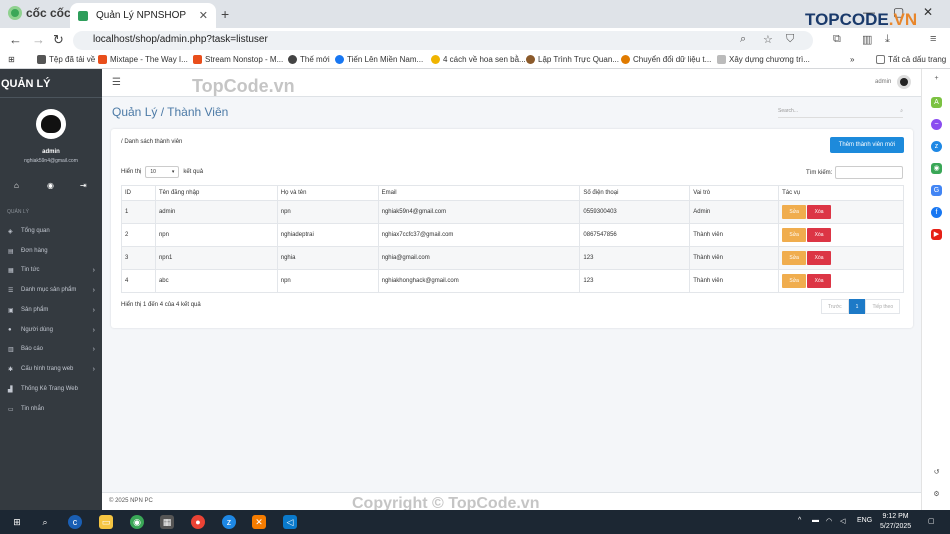 The width and height of the screenshot is (950, 534). Describe the element at coordinates (743, 39) in the screenshot. I see `zoom-icon: ⌕` at that location.